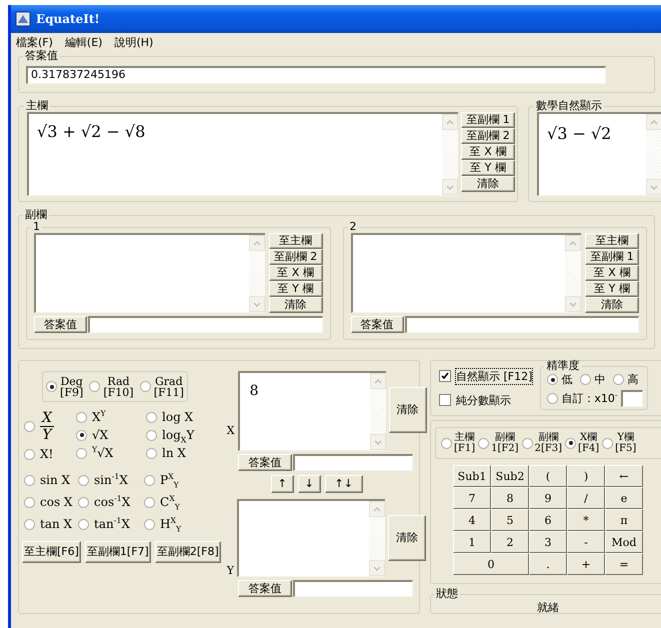 The image size is (661, 628). What do you see at coordinates (41, 56) in the screenshot?
I see `group-label: 答案值` at bounding box center [41, 56].